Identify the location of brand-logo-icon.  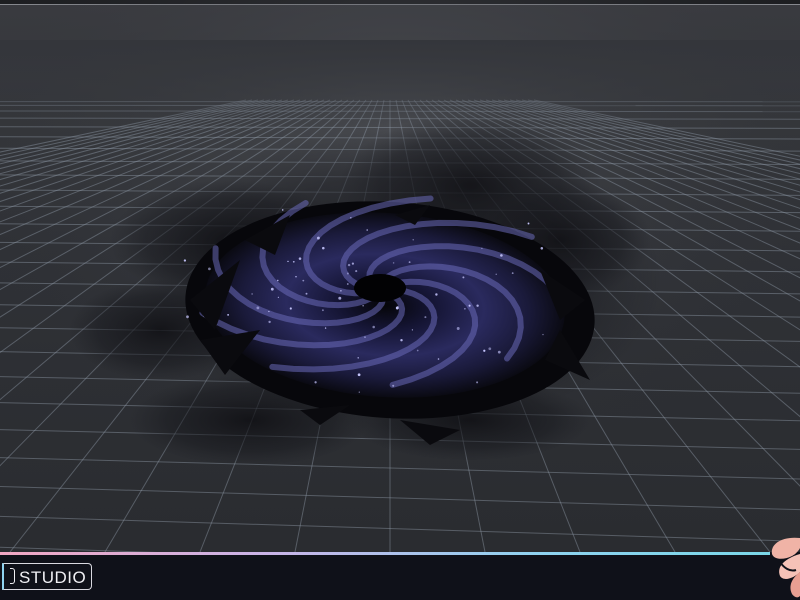
(785, 567).